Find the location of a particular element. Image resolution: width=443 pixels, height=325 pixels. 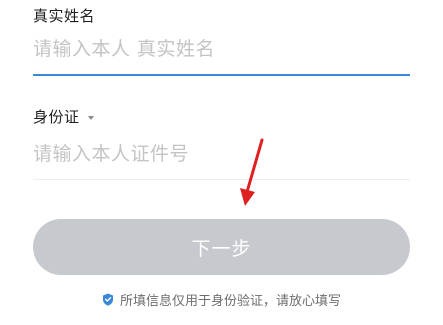

red-arrow-annotation-icon is located at coordinates (252, 172).